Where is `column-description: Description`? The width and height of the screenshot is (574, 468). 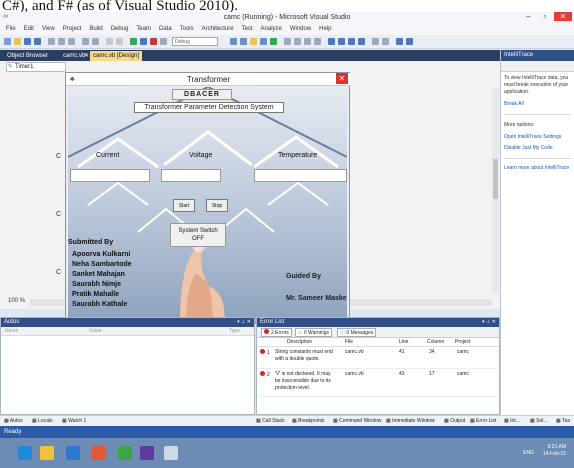 column-description: Description is located at coordinates (299, 342).